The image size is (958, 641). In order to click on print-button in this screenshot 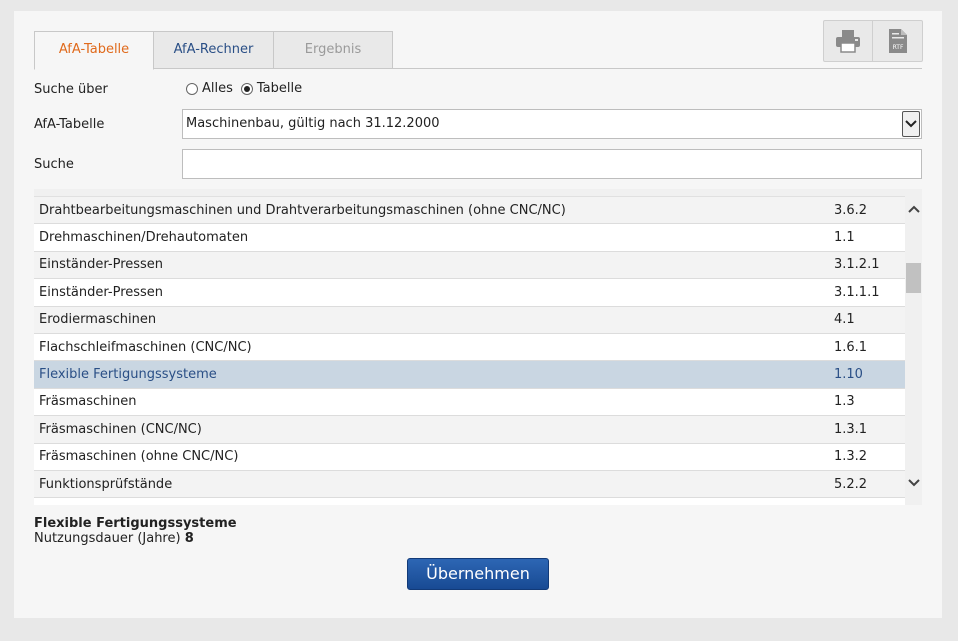, I will do `click(848, 41)`.